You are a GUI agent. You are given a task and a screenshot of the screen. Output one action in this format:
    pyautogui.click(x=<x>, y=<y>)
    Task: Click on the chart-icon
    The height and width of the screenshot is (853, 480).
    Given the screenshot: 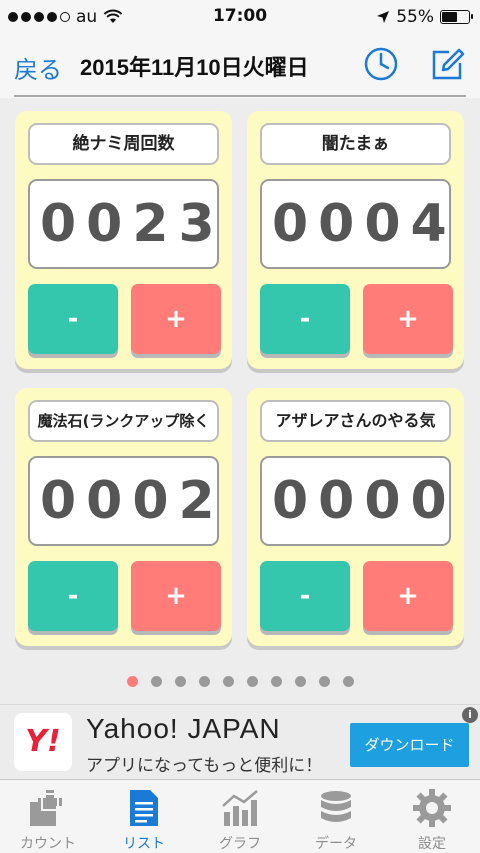 What is the action you would take?
    pyautogui.click(x=240, y=808)
    